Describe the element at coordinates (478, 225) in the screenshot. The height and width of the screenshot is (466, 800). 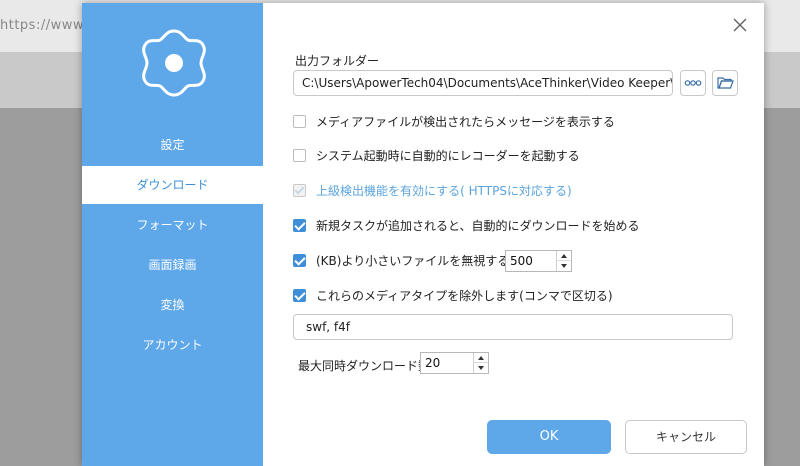
I see `auto-download-label: 新規タスクが追加されると、自動的にダウンロードを始める` at that location.